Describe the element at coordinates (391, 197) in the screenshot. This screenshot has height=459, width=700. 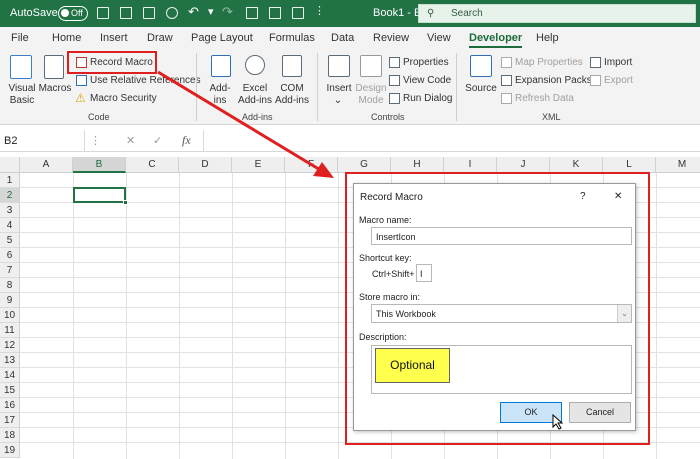
I see `dialog-title: Record Macro` at that location.